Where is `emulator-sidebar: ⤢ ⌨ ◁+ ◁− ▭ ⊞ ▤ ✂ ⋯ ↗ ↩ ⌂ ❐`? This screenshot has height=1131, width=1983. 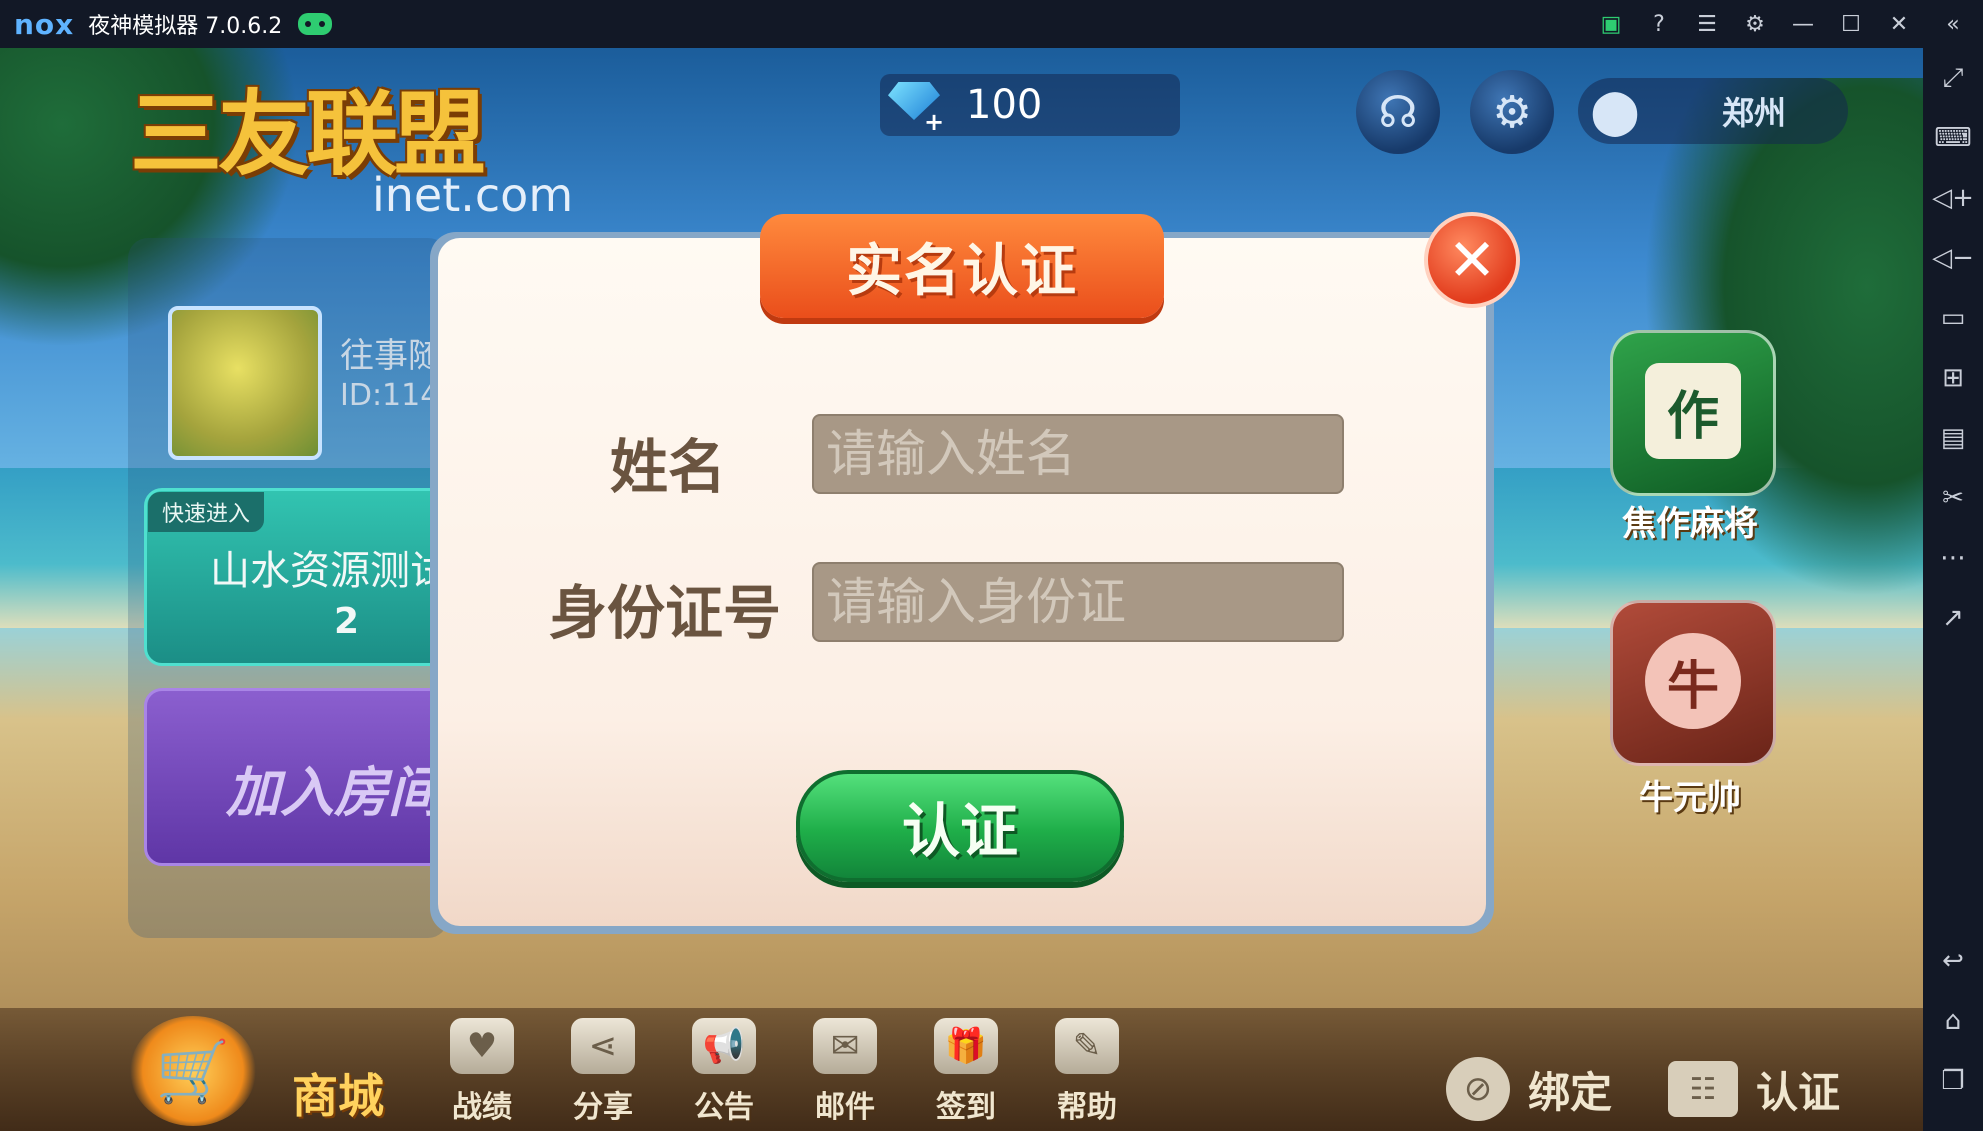 emulator-sidebar: ⤢ ⌨ ◁+ ◁− ▭ ⊞ ▤ ✂ ⋯ ↗ ↩ ⌂ ❐ is located at coordinates (1953, 589).